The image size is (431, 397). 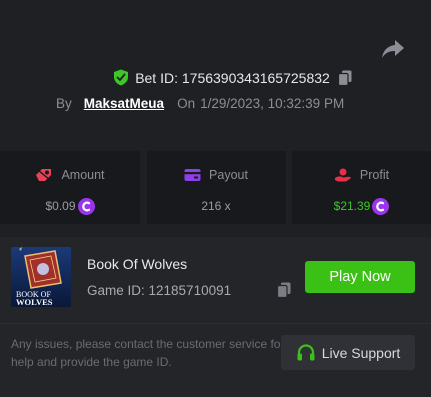 I want to click on bet-chip-icon, so click(x=44, y=175).